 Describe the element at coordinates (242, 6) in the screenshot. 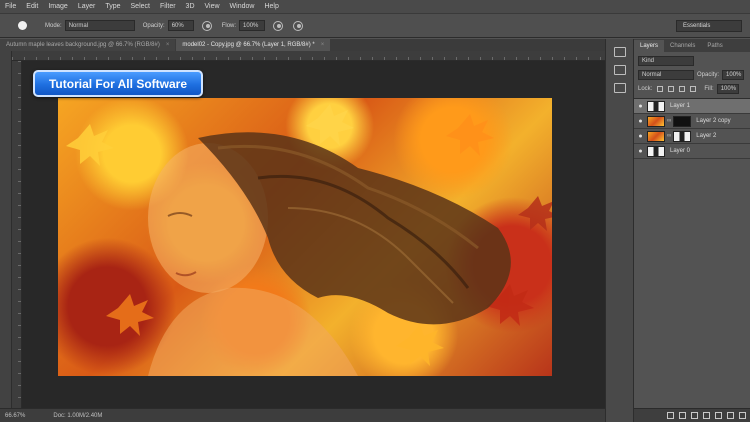

I see `menu-window: Window` at that location.